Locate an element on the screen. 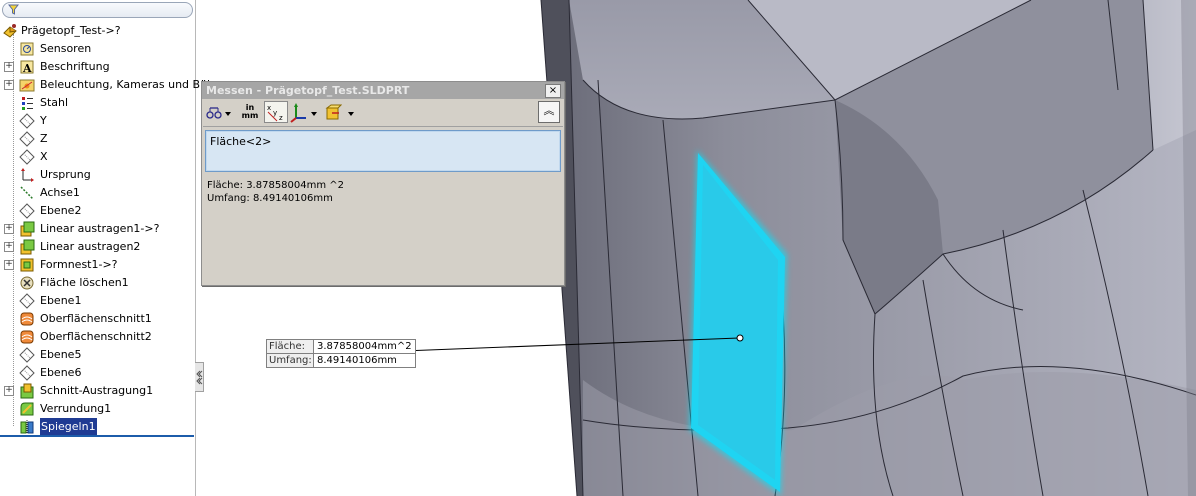 The image size is (1196, 496). collapse-button: ︽ is located at coordinates (549, 112).